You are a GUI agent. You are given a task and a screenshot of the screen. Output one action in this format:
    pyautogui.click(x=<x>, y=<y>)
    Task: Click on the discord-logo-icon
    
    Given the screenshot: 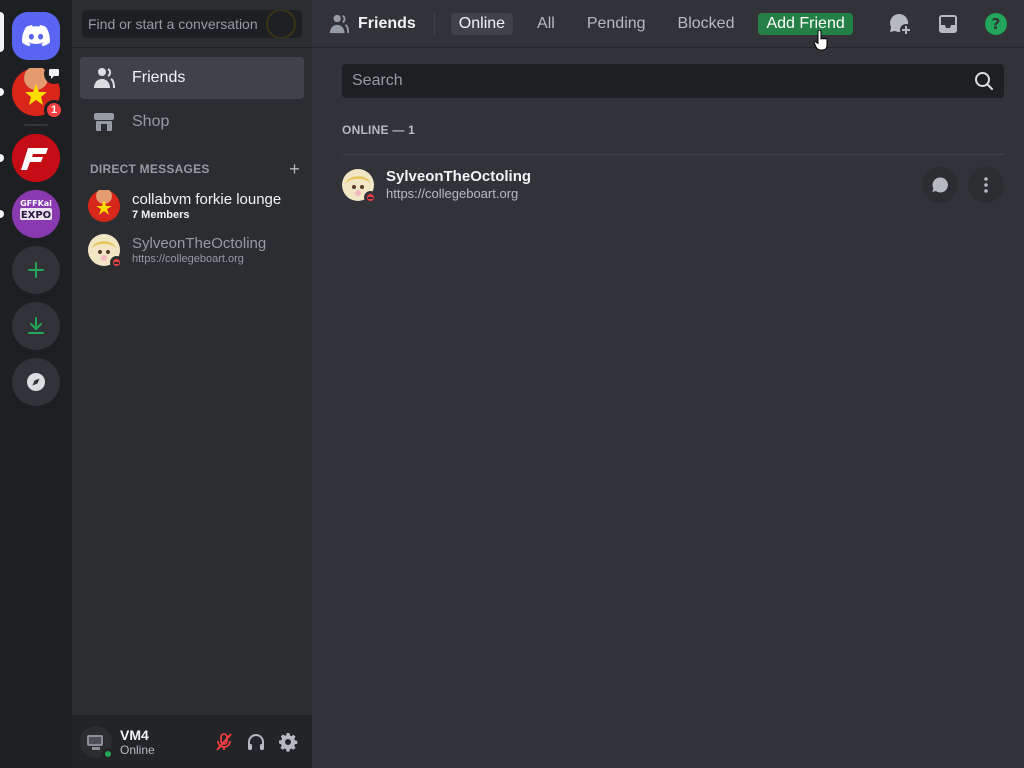 What is the action you would take?
    pyautogui.click(x=36, y=36)
    